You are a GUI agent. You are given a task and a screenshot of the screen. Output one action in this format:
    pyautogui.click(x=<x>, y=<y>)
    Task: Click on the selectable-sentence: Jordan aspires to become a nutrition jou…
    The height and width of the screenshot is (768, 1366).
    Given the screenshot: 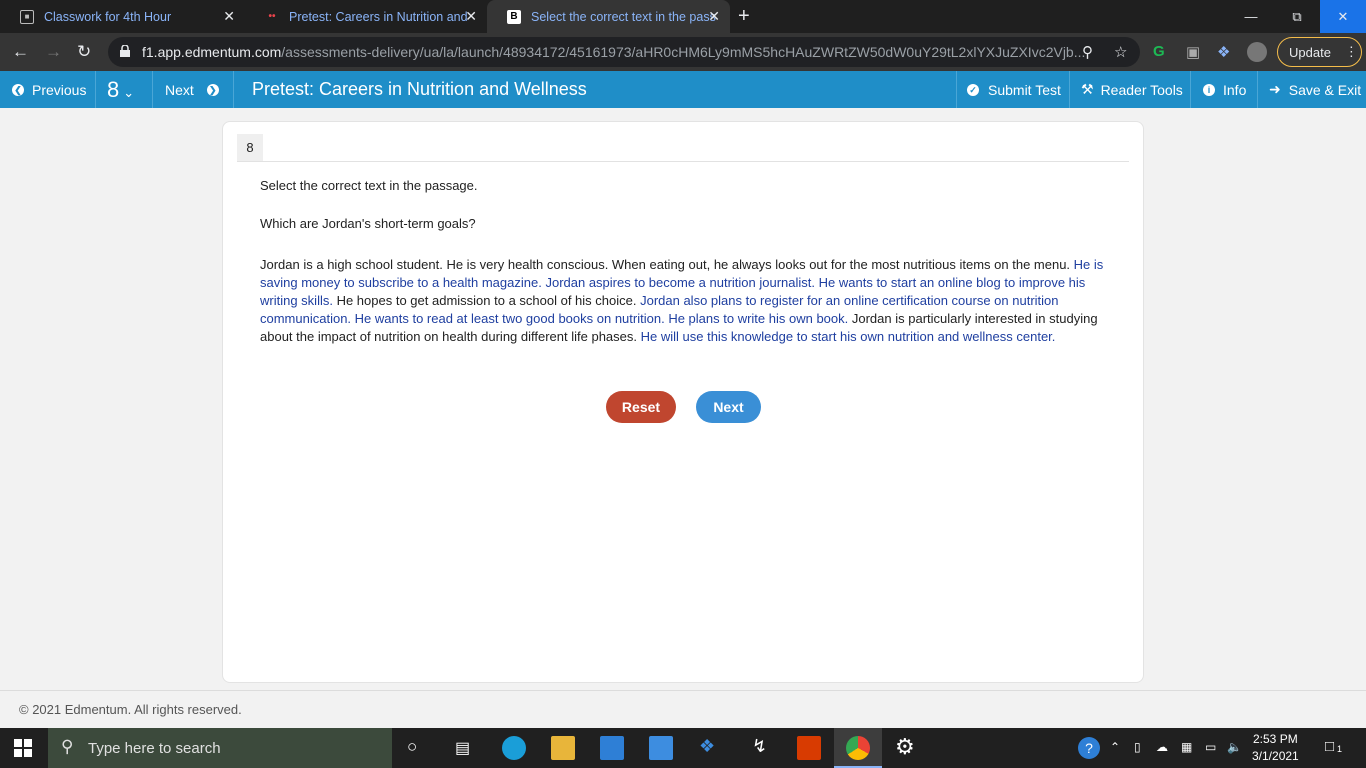 What is the action you would take?
    pyautogui.click(x=680, y=282)
    